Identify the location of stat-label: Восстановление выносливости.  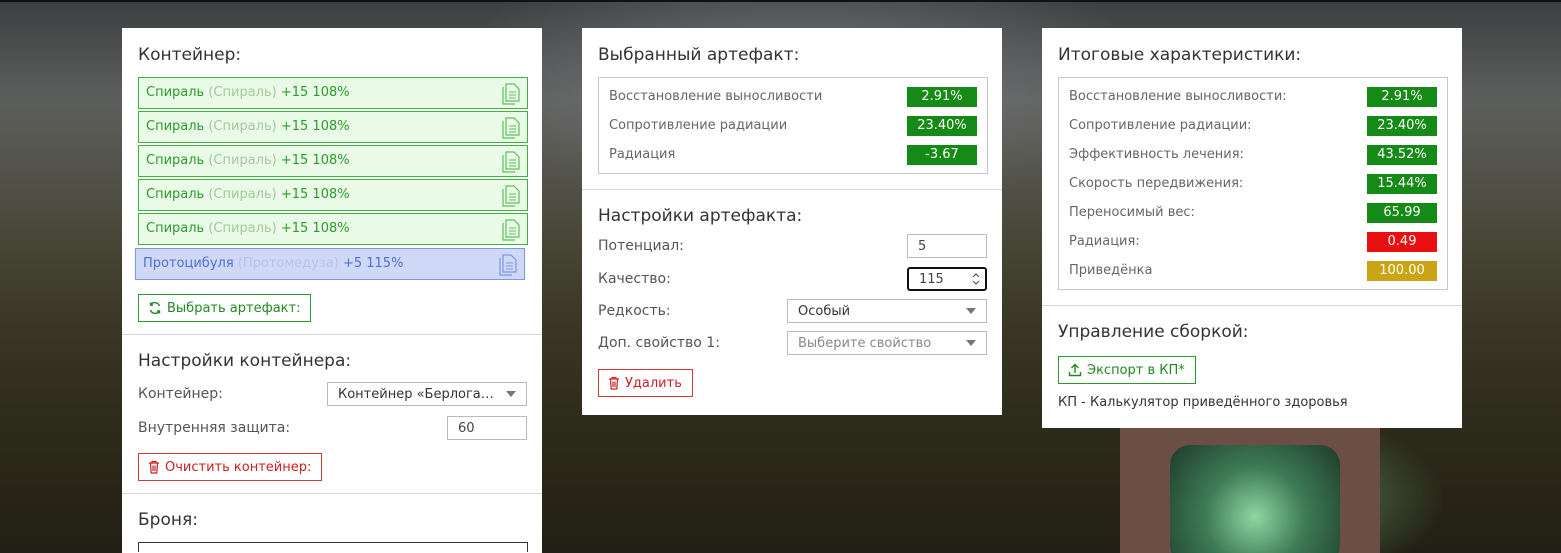
(716, 96).